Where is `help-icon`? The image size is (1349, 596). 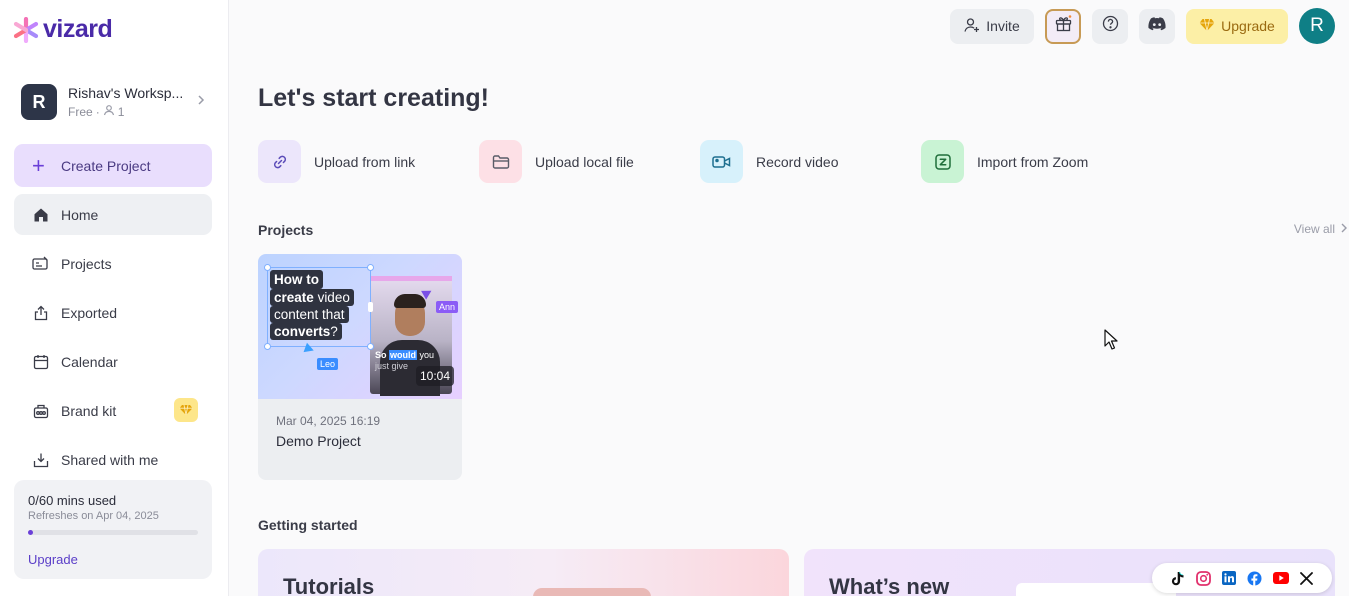 help-icon is located at coordinates (1110, 26).